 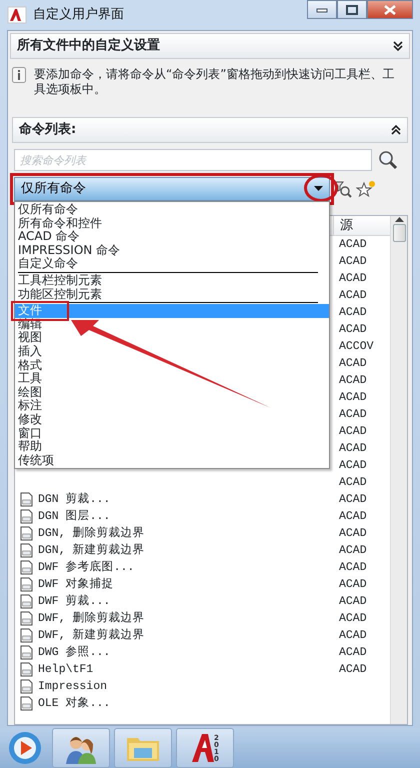 What do you see at coordinates (28, 419) in the screenshot?
I see `dropdown-option: 修改` at bounding box center [28, 419].